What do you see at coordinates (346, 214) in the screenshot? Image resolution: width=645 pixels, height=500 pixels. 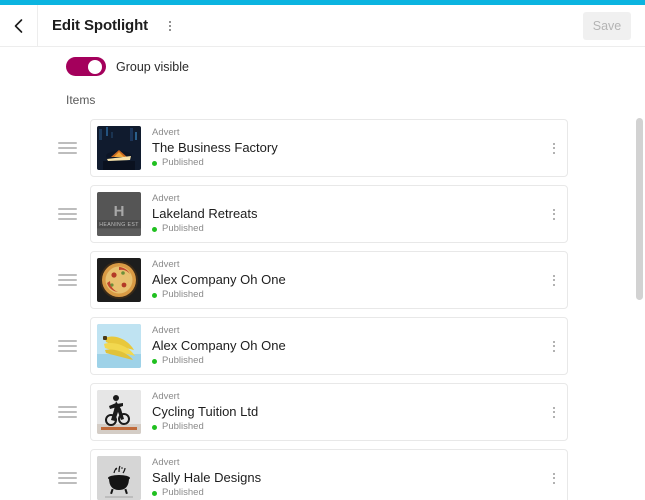 I see `item-text-block: Advert Lakeland Retreats Published` at bounding box center [346, 214].